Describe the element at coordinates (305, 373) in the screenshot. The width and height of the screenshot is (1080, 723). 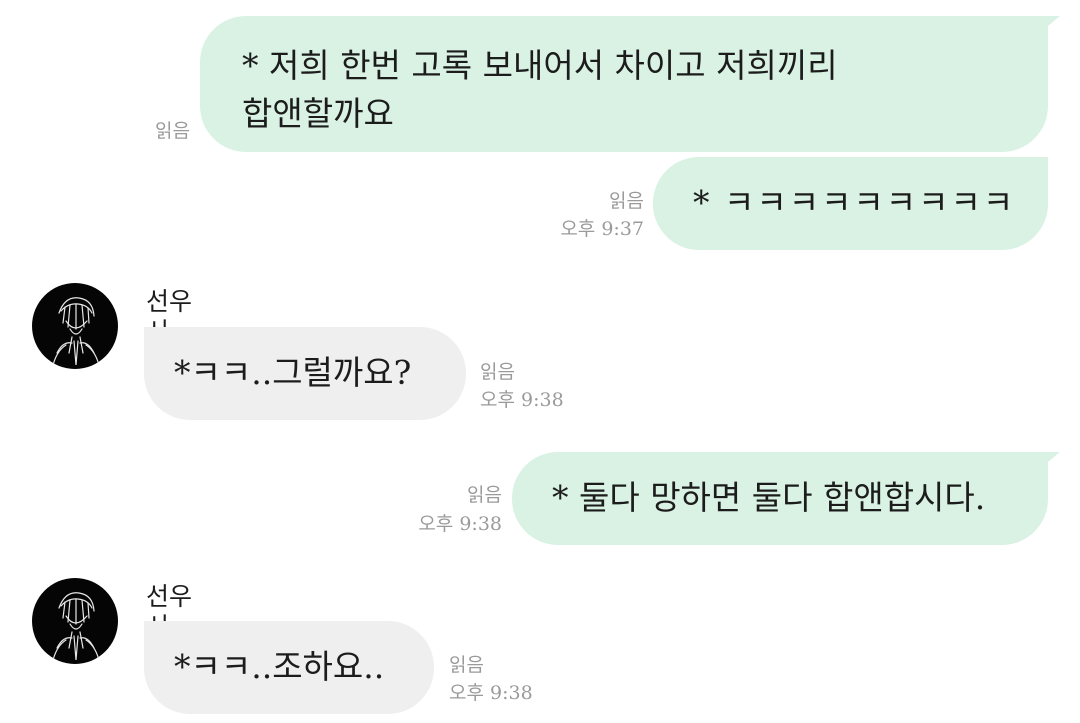
I see `message-bubble-incoming: *ㅋㅋ..그럴까요?` at that location.